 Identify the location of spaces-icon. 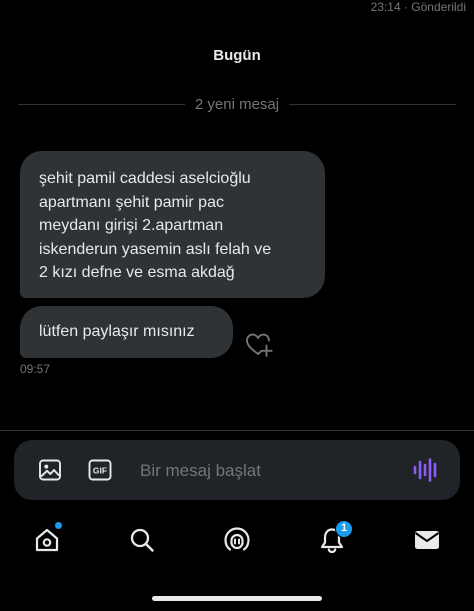
(237, 539).